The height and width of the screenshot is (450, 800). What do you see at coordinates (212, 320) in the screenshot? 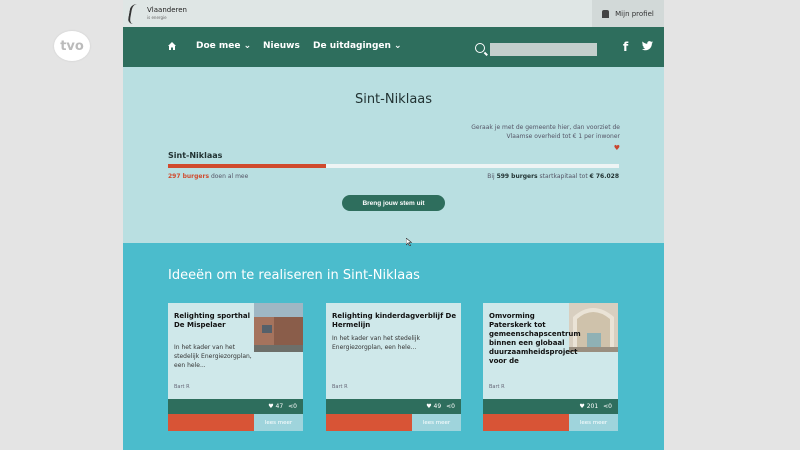
I see `idea-title: Relighting sporthal De Mispelaer` at bounding box center [212, 320].